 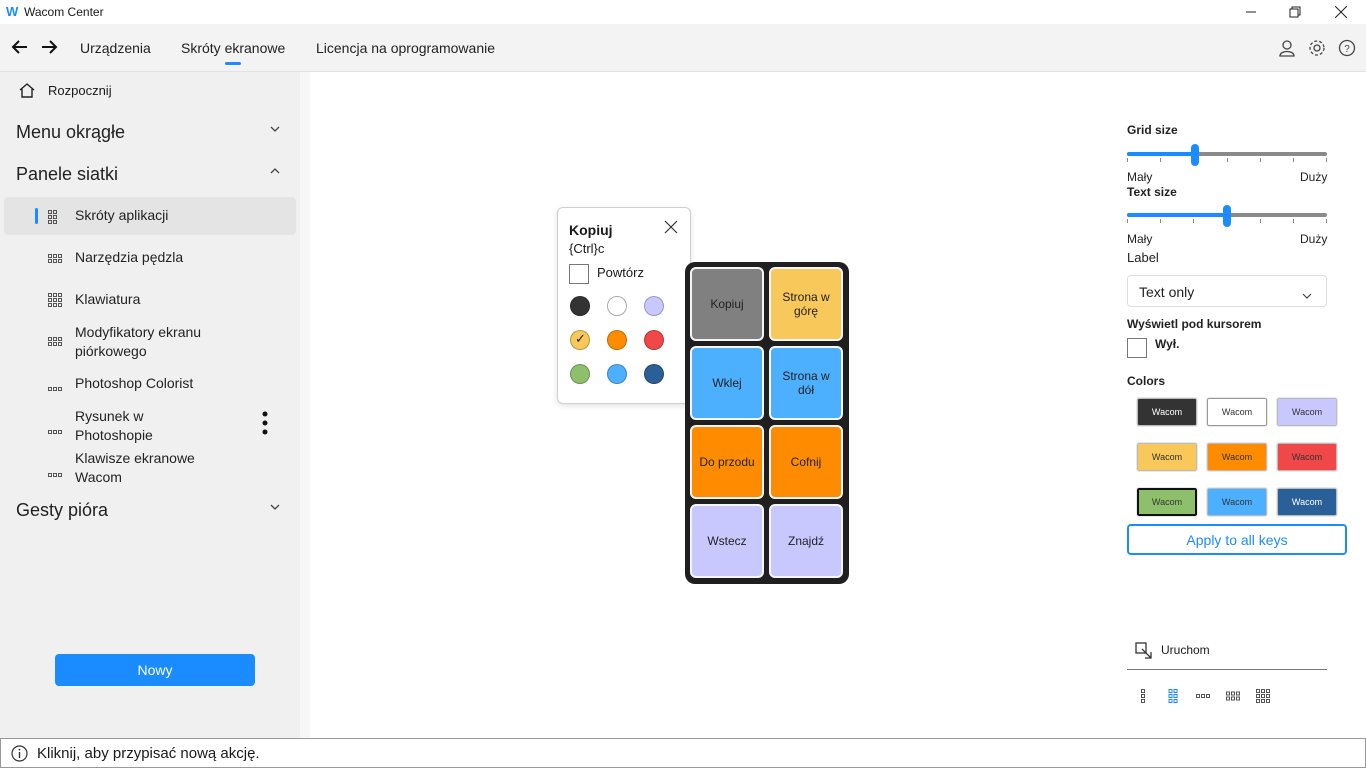 I want to click on new-button: Nowy, so click(x=155, y=670).